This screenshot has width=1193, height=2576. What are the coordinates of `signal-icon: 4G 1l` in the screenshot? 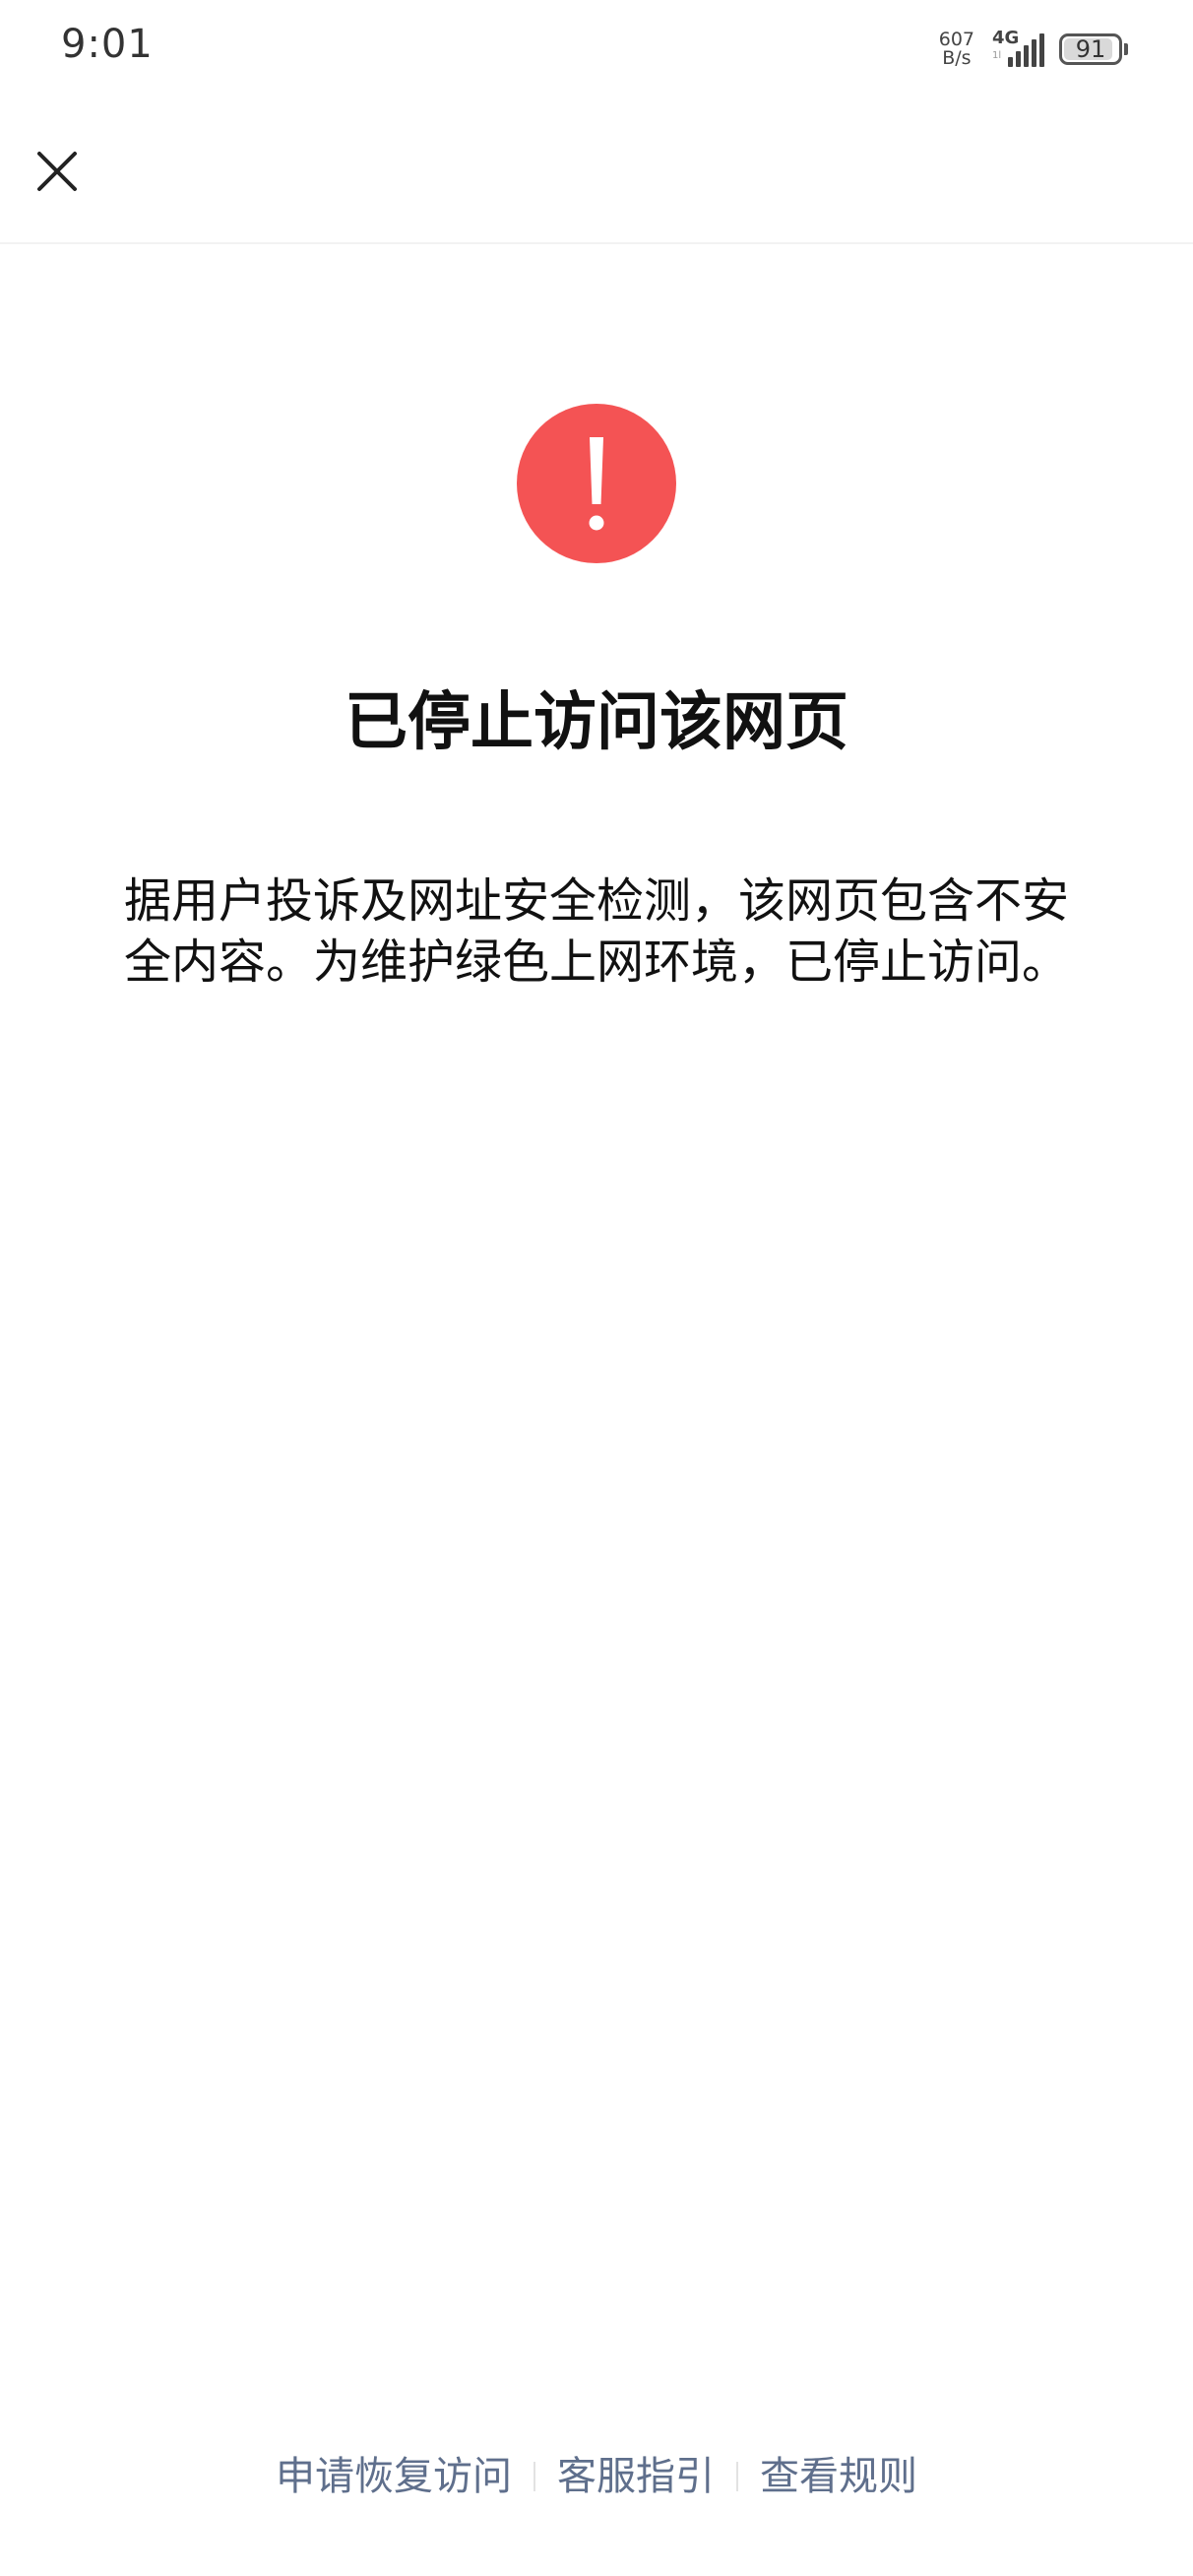 It's located at (1018, 49).